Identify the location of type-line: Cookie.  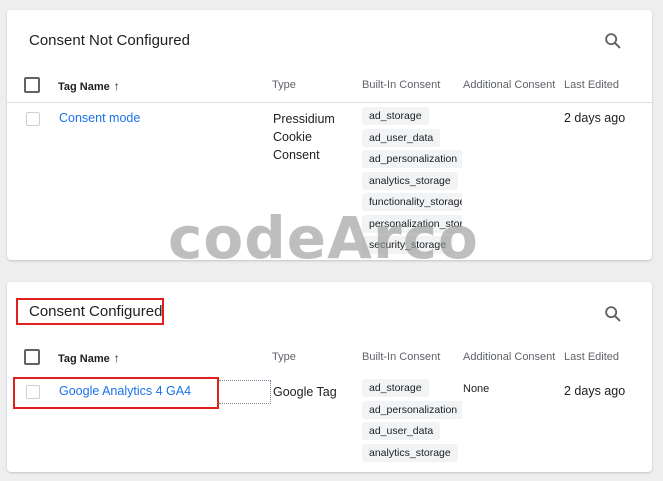
(292, 137).